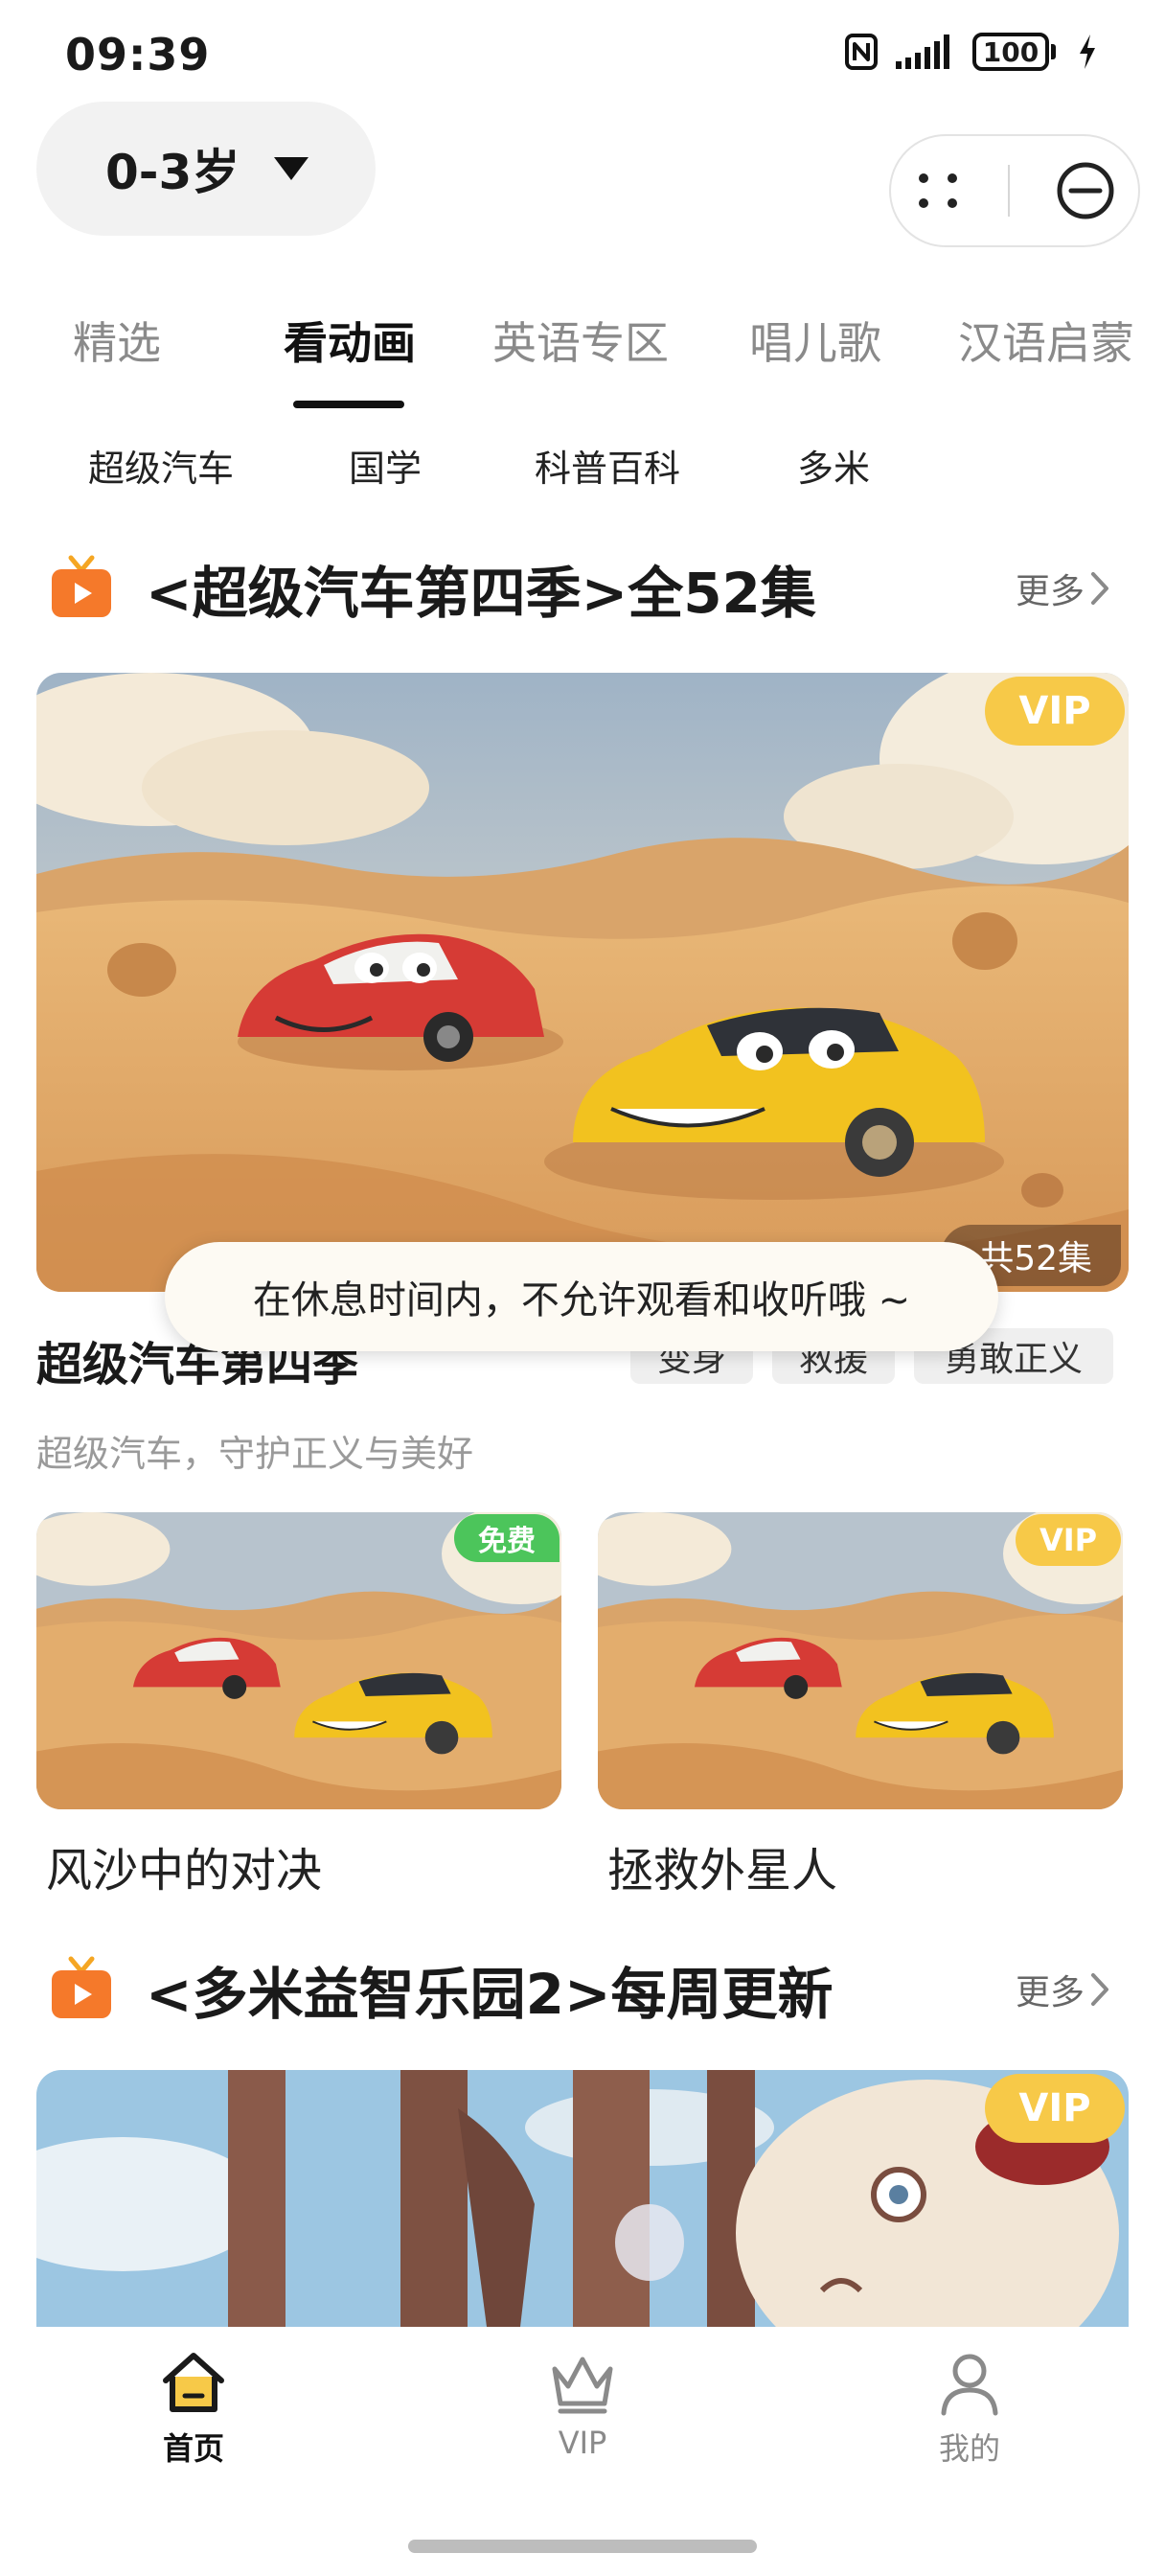 The height and width of the screenshot is (2576, 1165). I want to click on section2-more-link: 更多, so click(1063, 1989).